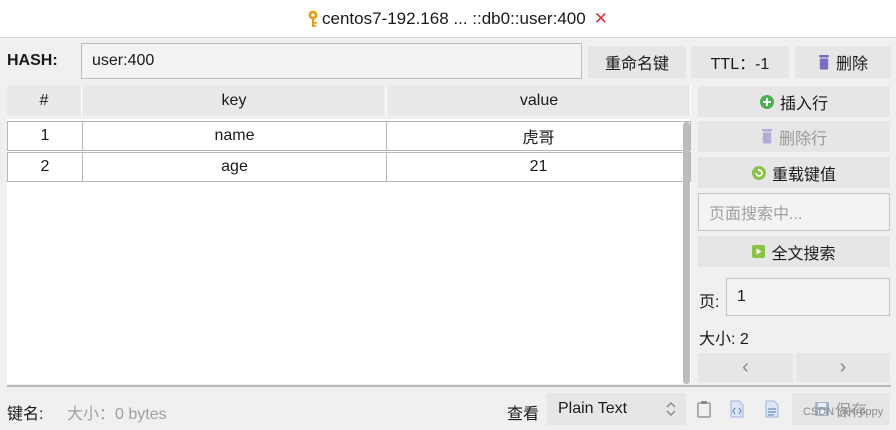  I want to click on footer-divider, so click(449, 386).